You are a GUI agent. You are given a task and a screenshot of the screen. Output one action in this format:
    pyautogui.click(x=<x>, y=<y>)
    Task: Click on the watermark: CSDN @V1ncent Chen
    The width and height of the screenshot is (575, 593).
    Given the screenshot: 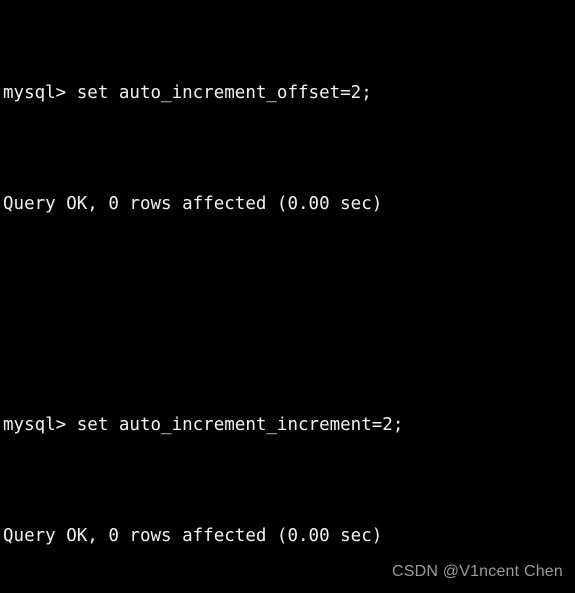 What is the action you would take?
    pyautogui.click(x=477, y=571)
    